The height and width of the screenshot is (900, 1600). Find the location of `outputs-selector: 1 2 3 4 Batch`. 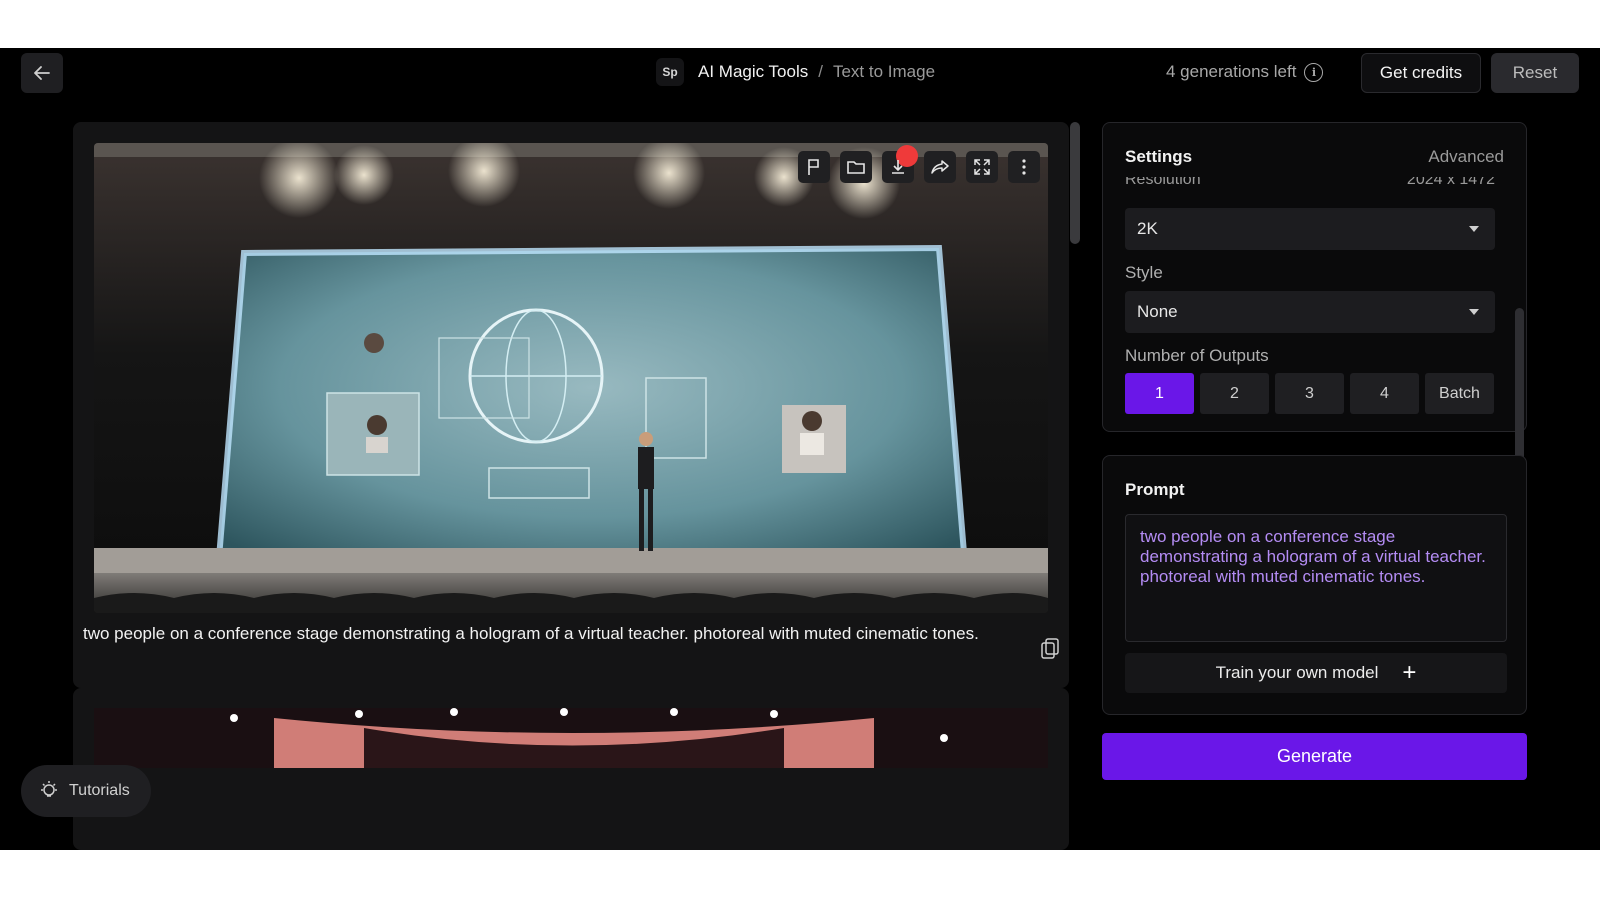

outputs-selector: 1 2 3 4 Batch is located at coordinates (1309, 393).